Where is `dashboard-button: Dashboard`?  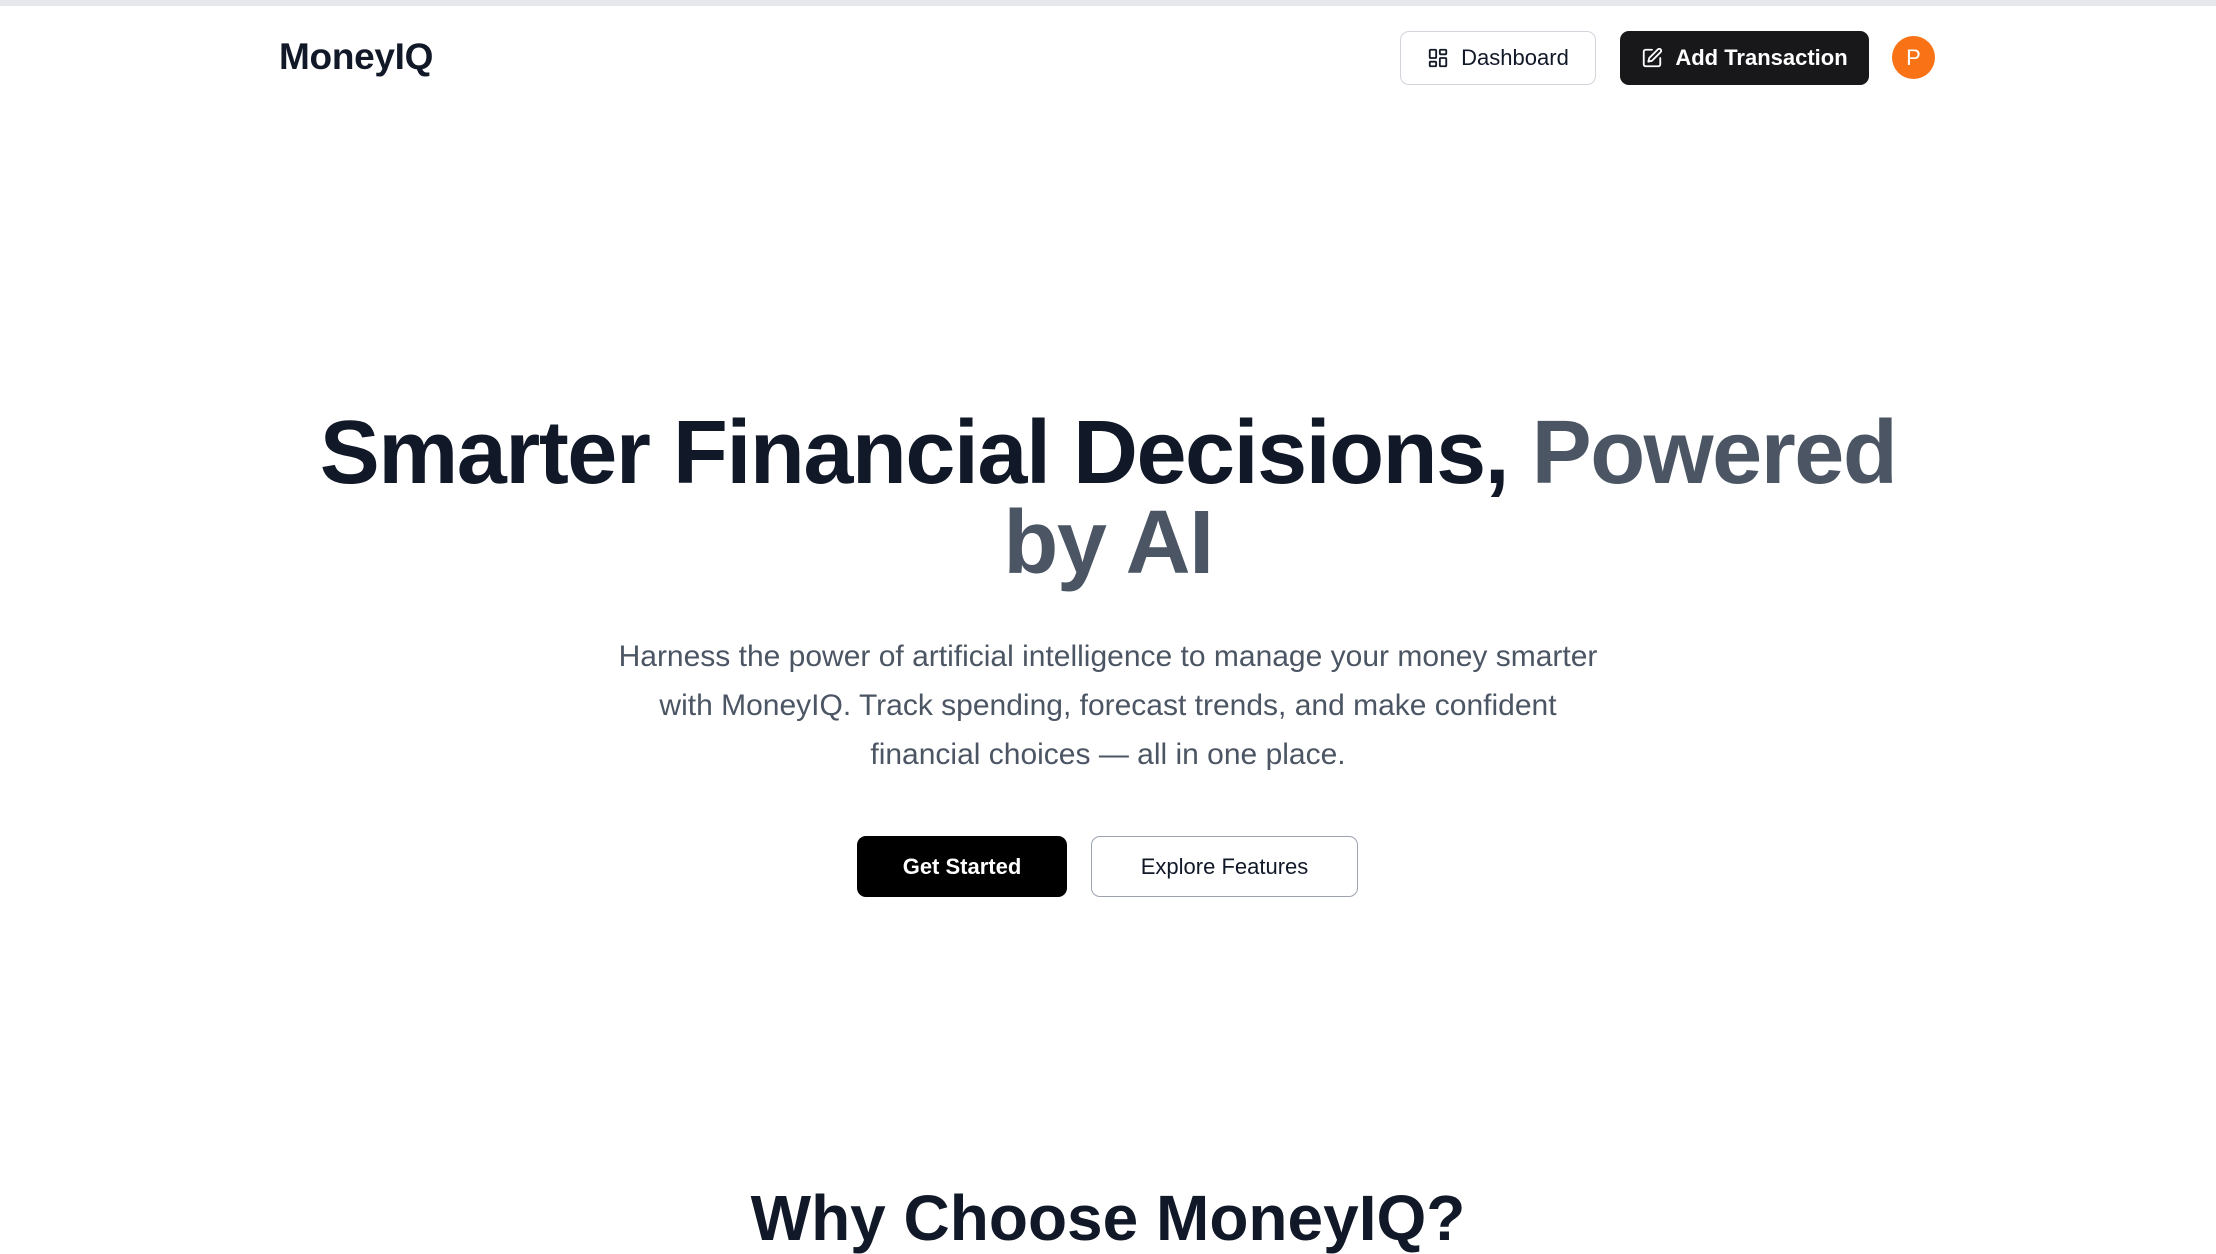
dashboard-button: Dashboard is located at coordinates (1498, 58).